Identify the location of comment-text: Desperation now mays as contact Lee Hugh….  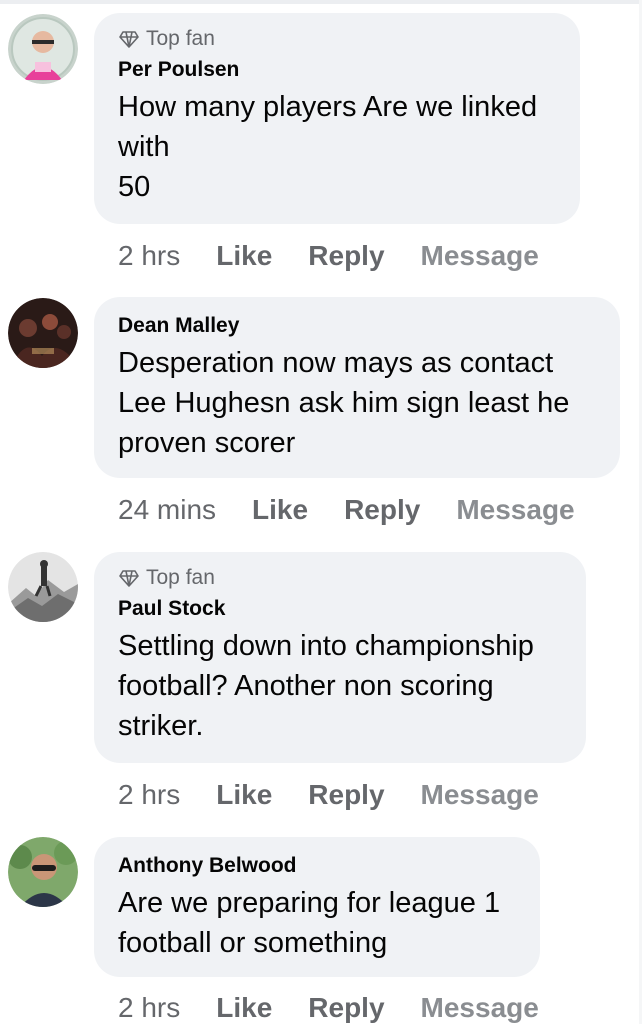
(344, 403).